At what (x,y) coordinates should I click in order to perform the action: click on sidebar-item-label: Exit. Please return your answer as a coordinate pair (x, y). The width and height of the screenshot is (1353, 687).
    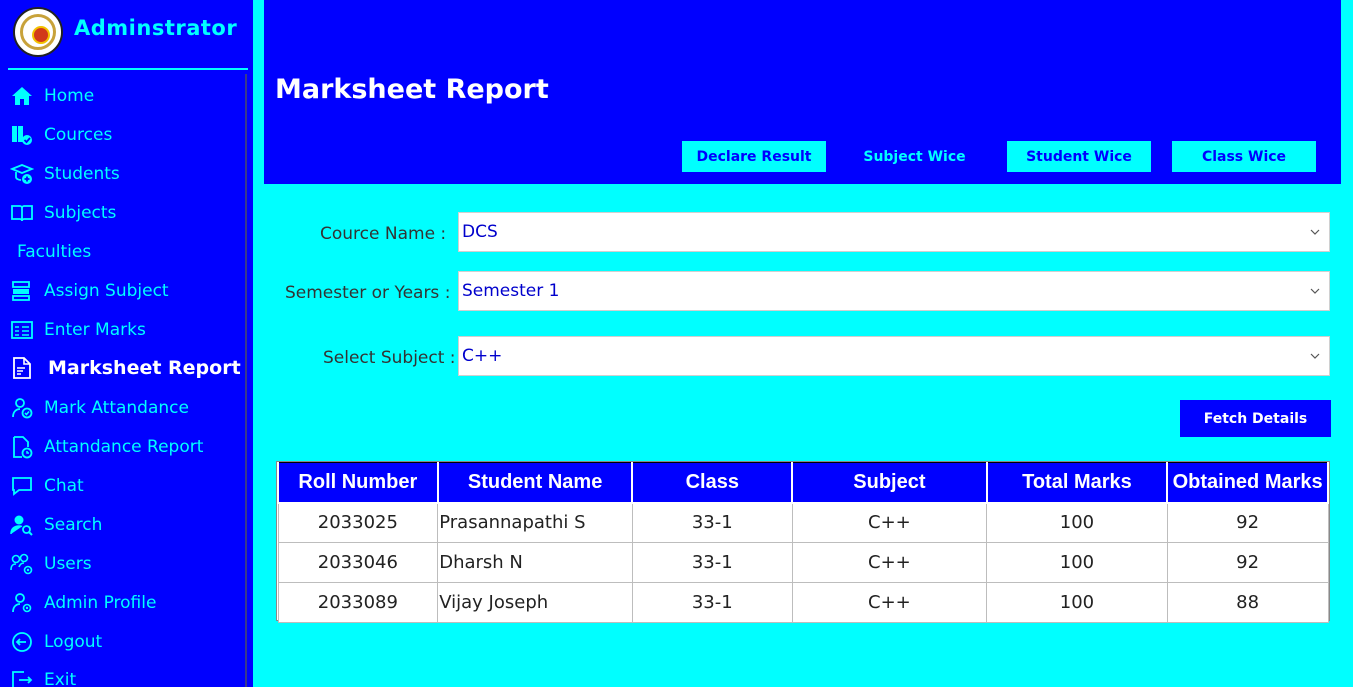
    Looking at the image, I should click on (60, 678).